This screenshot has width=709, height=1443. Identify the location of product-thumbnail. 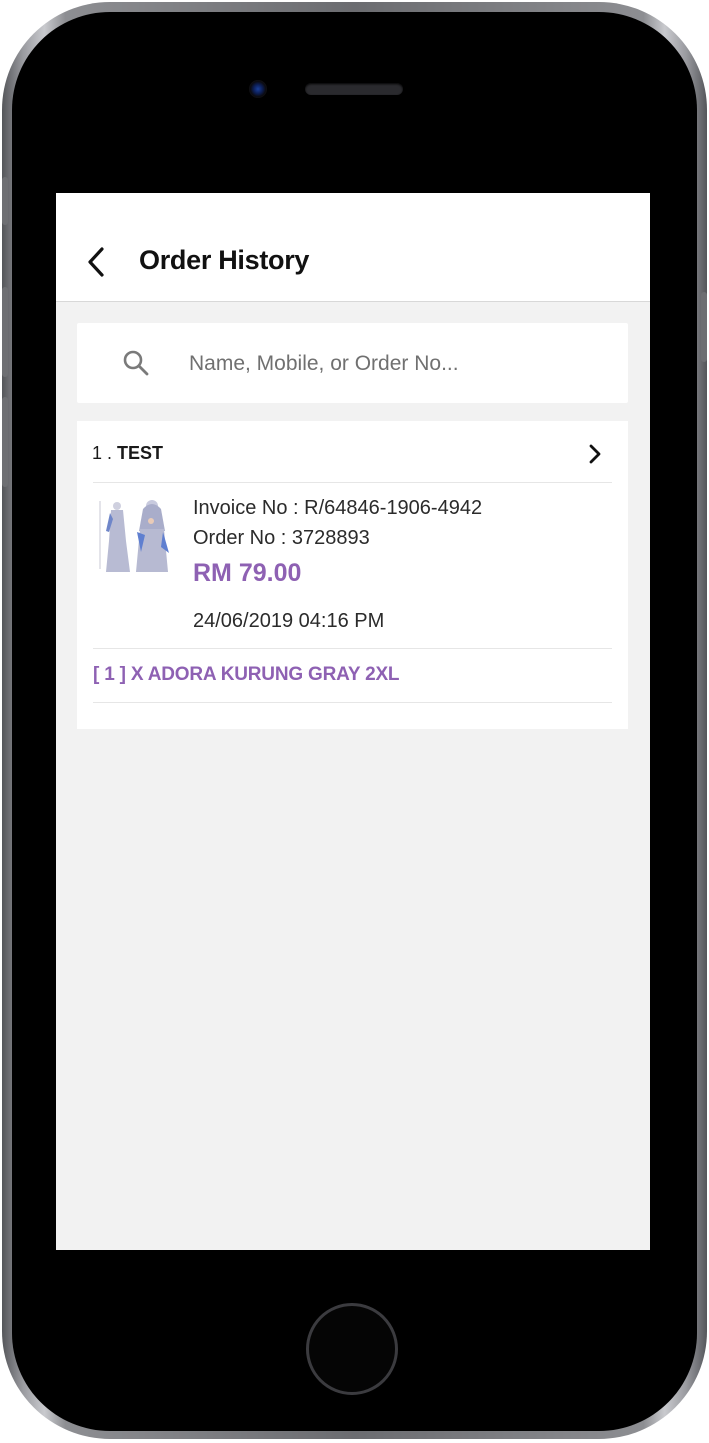
(134, 535).